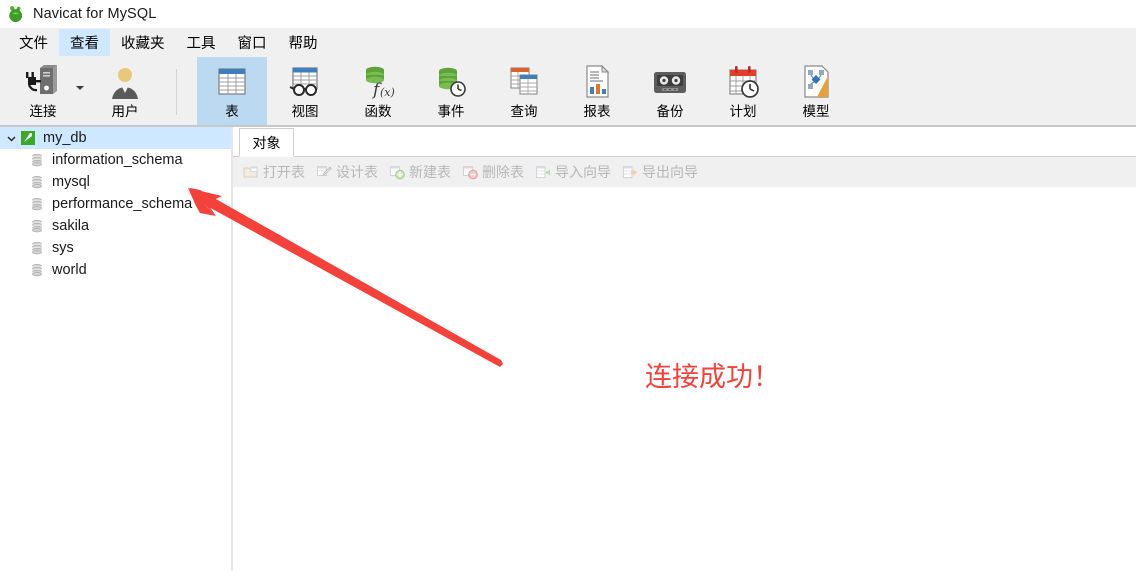 Image resolution: width=1136 pixels, height=571 pixels. What do you see at coordinates (524, 82) in the screenshot?
I see `query-icon` at bounding box center [524, 82].